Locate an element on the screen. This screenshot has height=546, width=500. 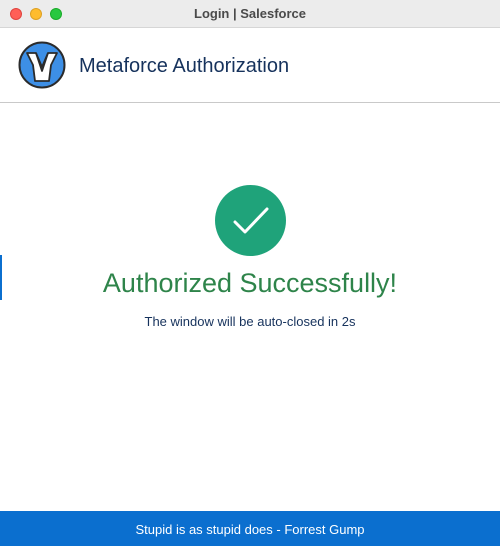
success-title: Authorized Successfully! is located at coordinates (250, 283).